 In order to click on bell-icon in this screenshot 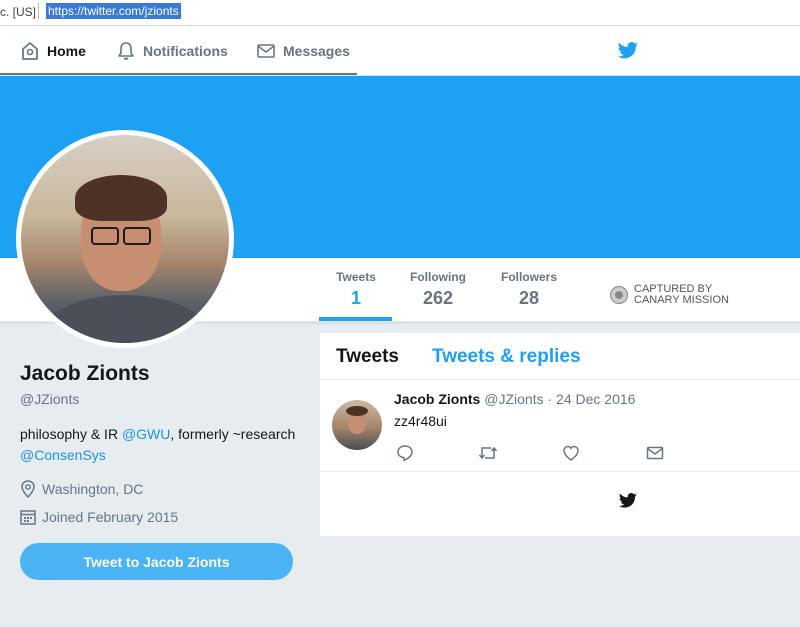, I will do `click(126, 51)`.